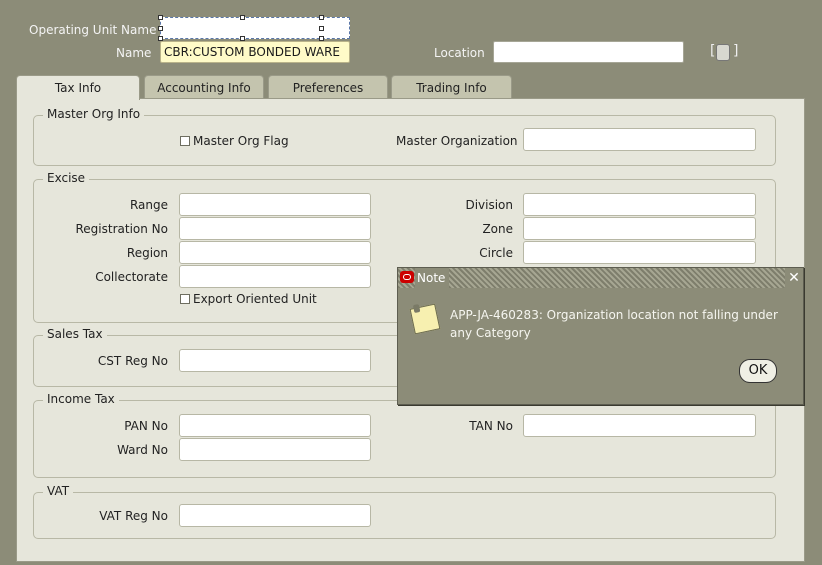 This screenshot has height=565, width=822. What do you see at coordinates (66, 178) in the screenshot?
I see `excise-title: Excise` at bounding box center [66, 178].